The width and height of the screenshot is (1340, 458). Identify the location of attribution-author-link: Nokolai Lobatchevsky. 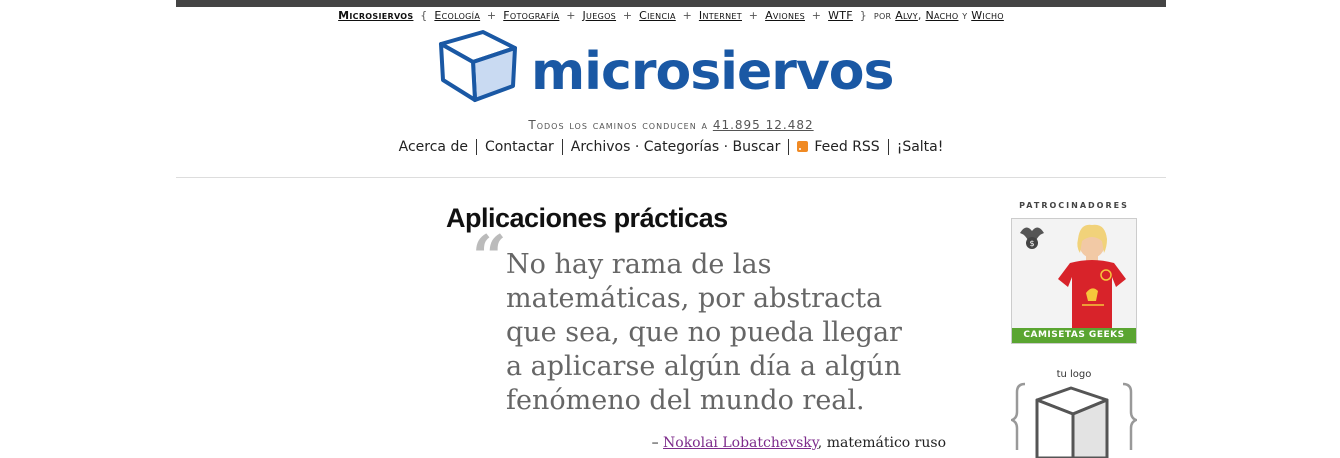
(740, 443).